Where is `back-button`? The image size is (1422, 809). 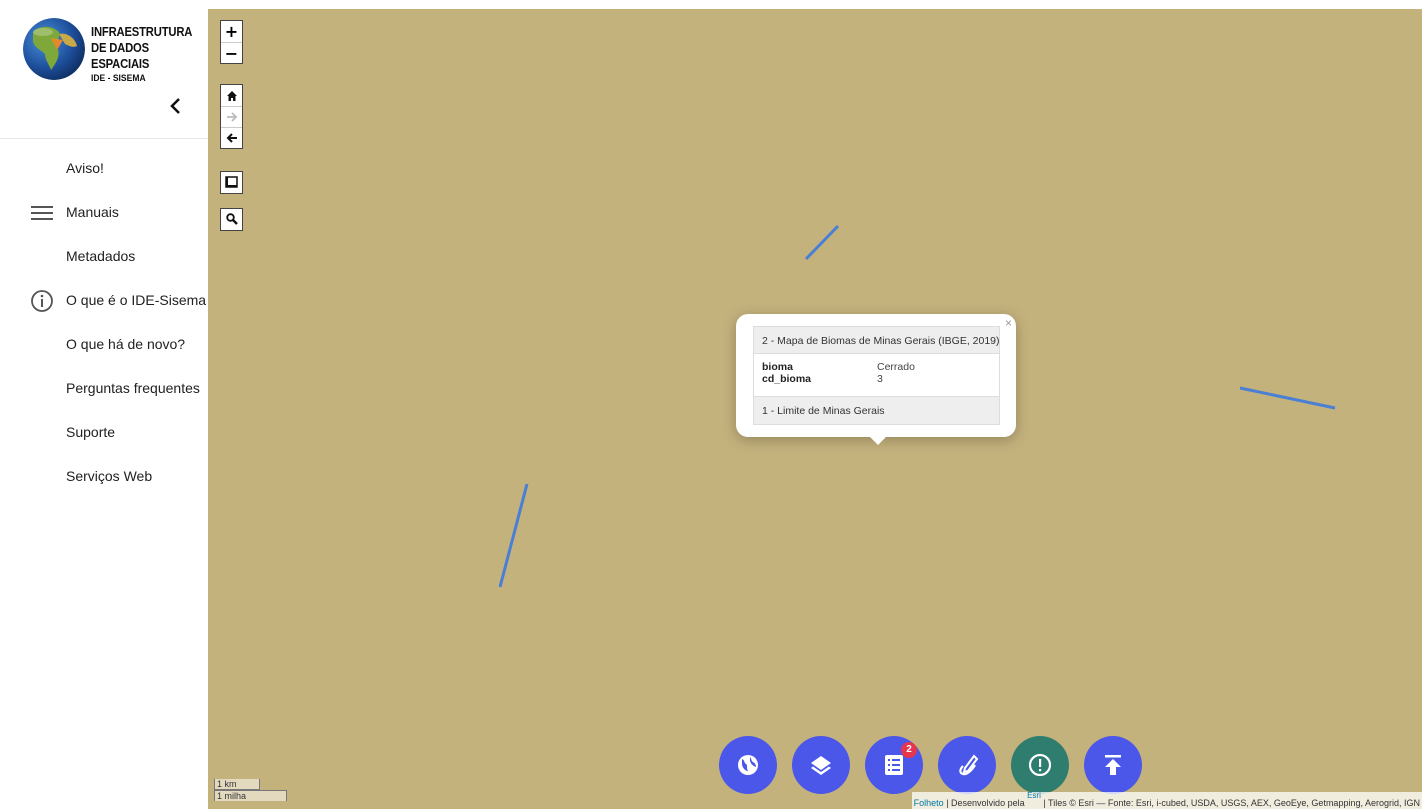 back-button is located at coordinates (231, 137).